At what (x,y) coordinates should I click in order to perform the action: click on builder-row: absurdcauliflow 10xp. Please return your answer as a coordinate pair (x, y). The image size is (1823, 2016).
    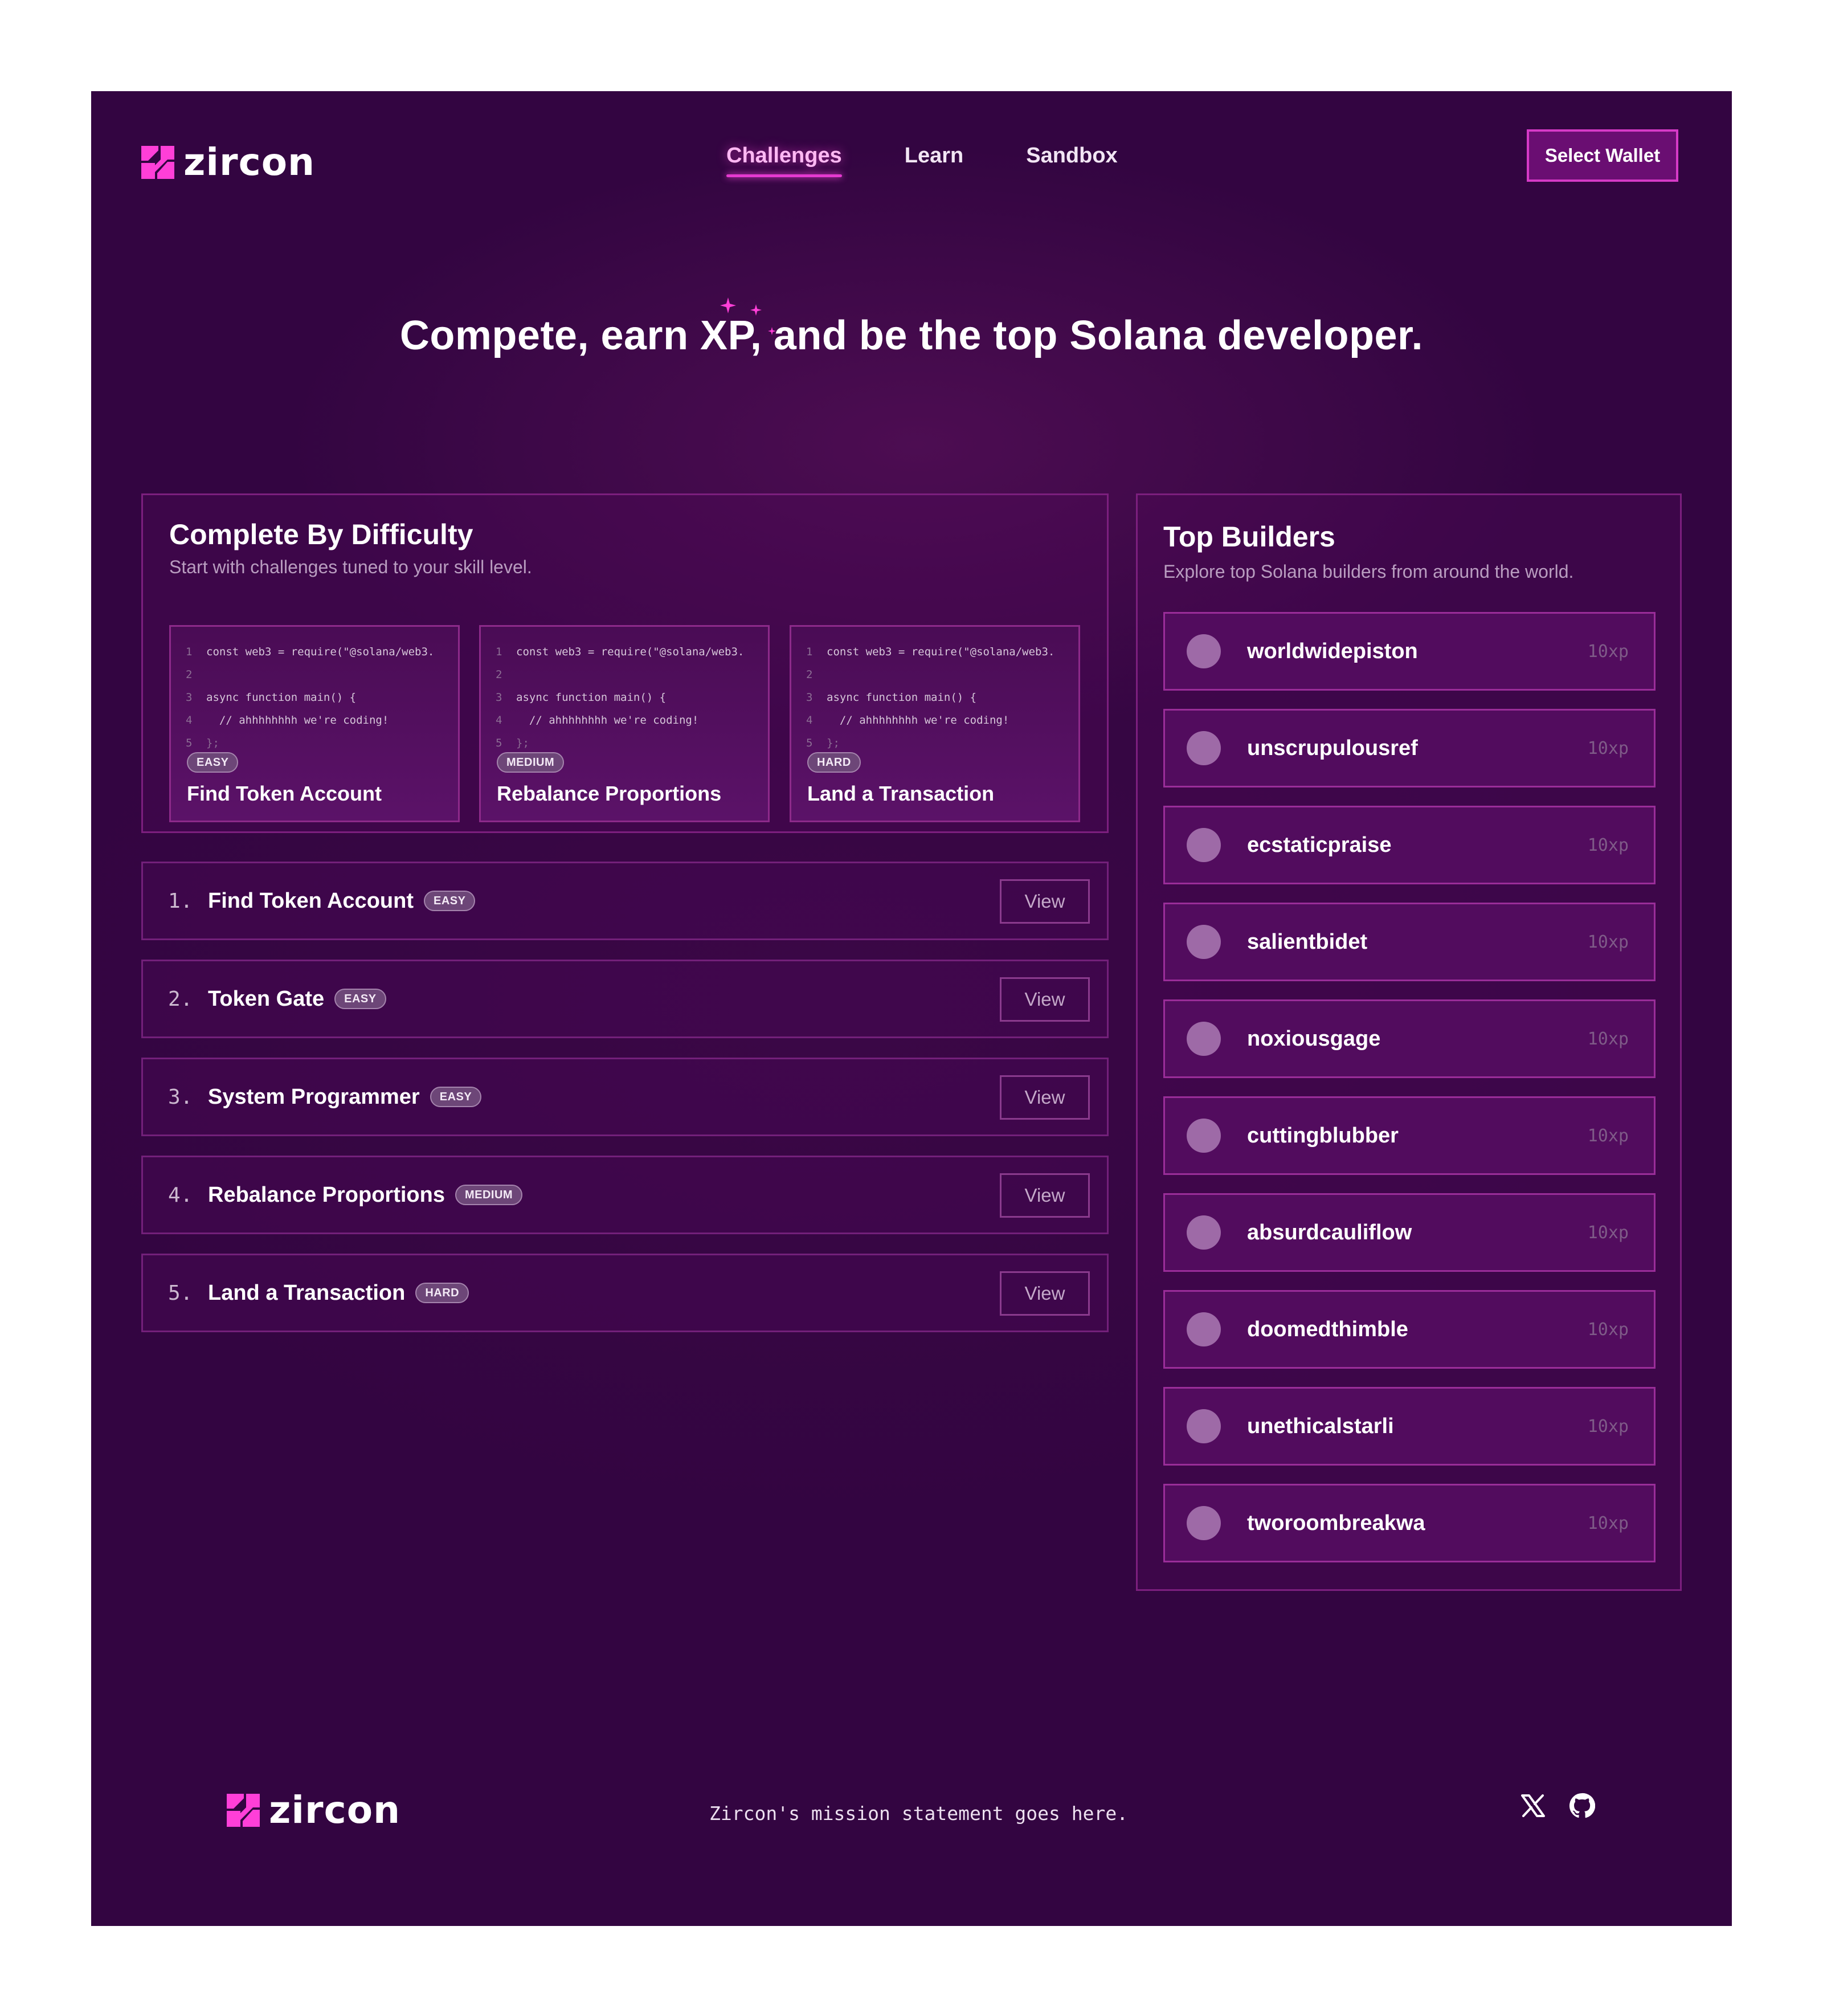
    Looking at the image, I should click on (1409, 1233).